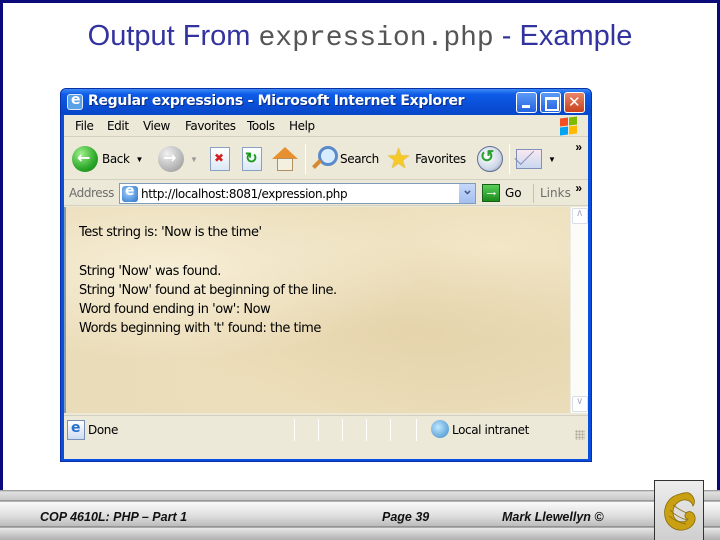 The height and width of the screenshot is (540, 720). What do you see at coordinates (555, 193) in the screenshot?
I see `links-button: Links` at bounding box center [555, 193].